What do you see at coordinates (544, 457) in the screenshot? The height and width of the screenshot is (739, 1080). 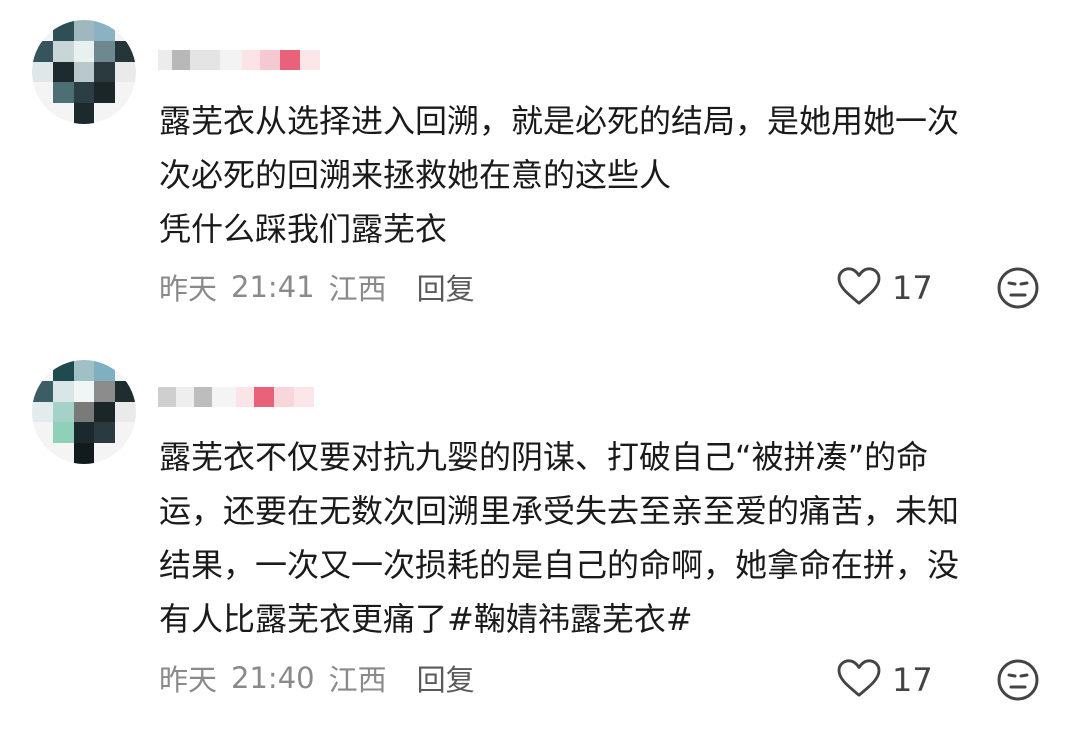 I see `comment-text-line: 露芜衣不仅要对抗九婴的阴谋、打破自己“被拼凑”的命` at bounding box center [544, 457].